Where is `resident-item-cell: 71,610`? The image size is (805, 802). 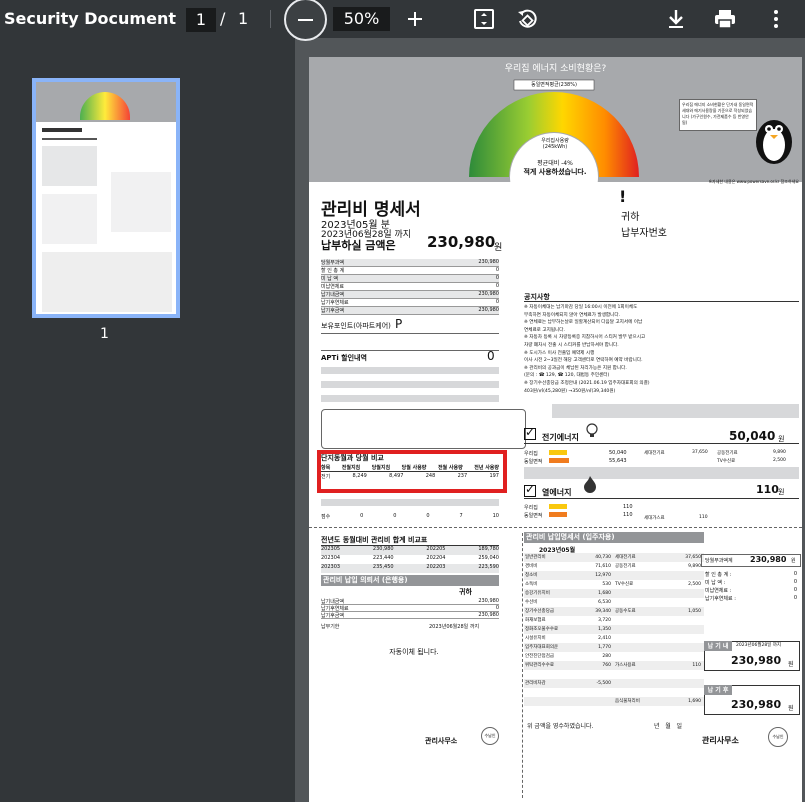
resident-item-cell: 71,610 is located at coordinates (603, 566).